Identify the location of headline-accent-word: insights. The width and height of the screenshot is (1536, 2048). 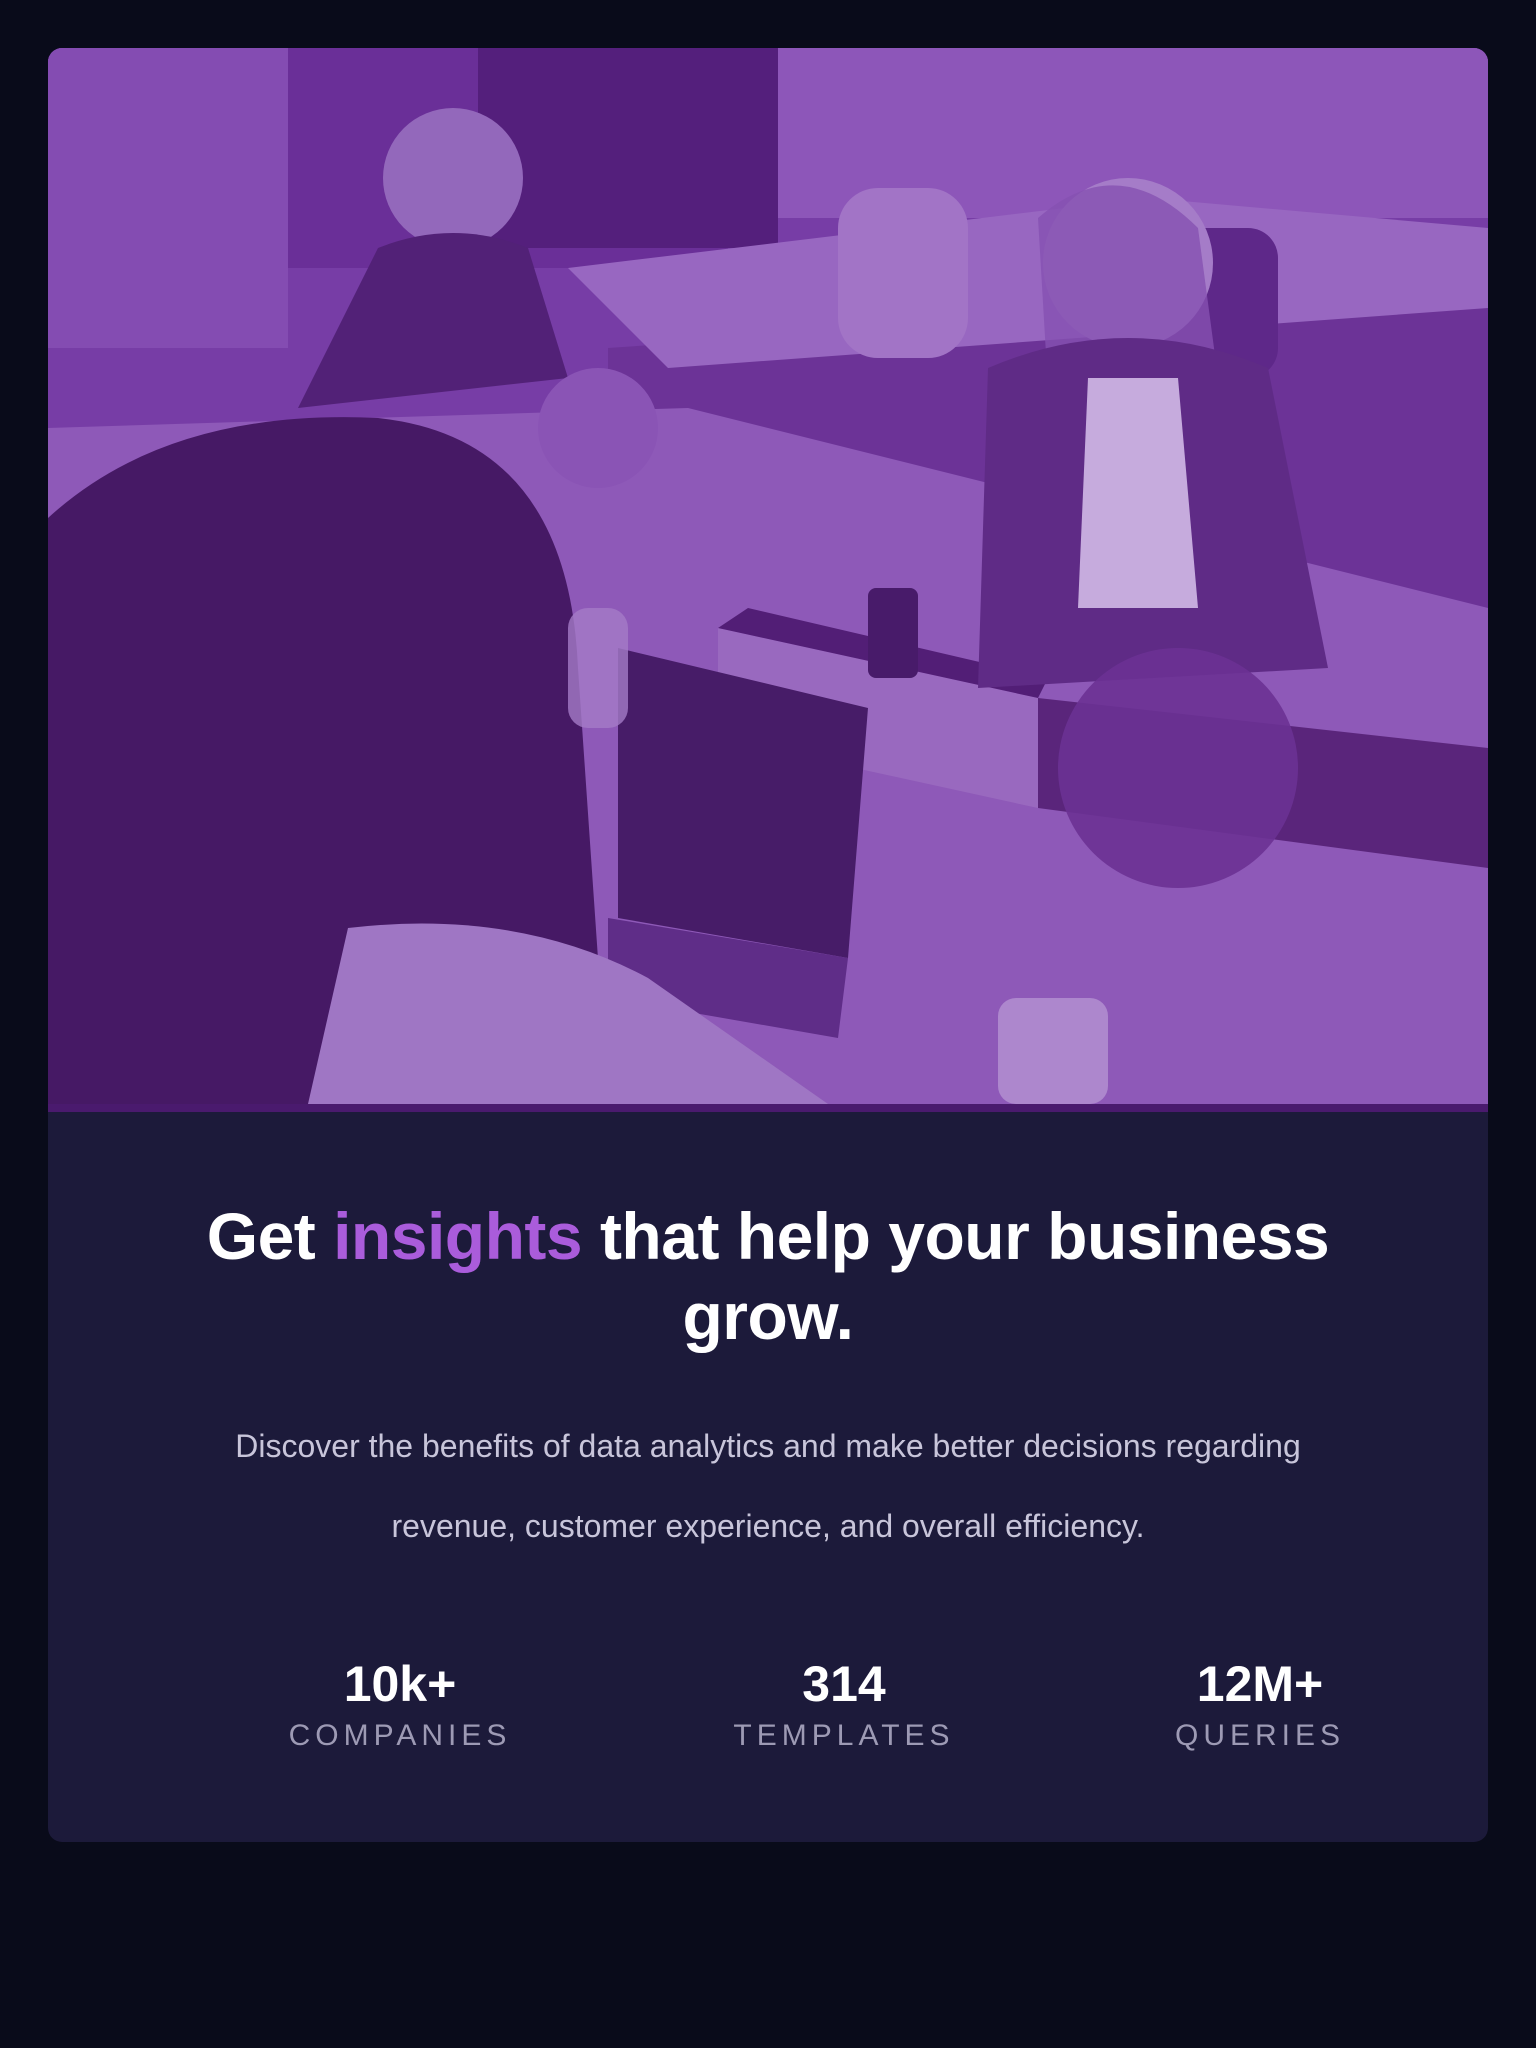
(458, 1236).